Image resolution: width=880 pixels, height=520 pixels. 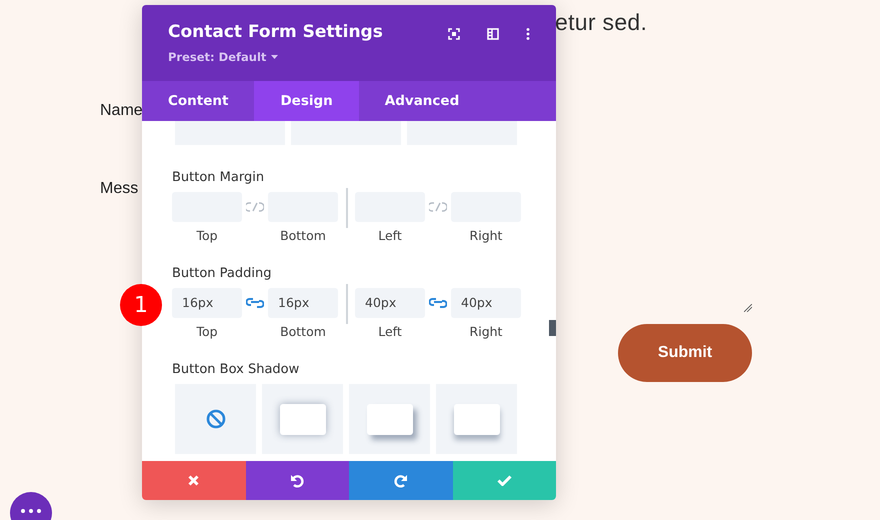 What do you see at coordinates (493, 34) in the screenshot?
I see `columns-icon` at bounding box center [493, 34].